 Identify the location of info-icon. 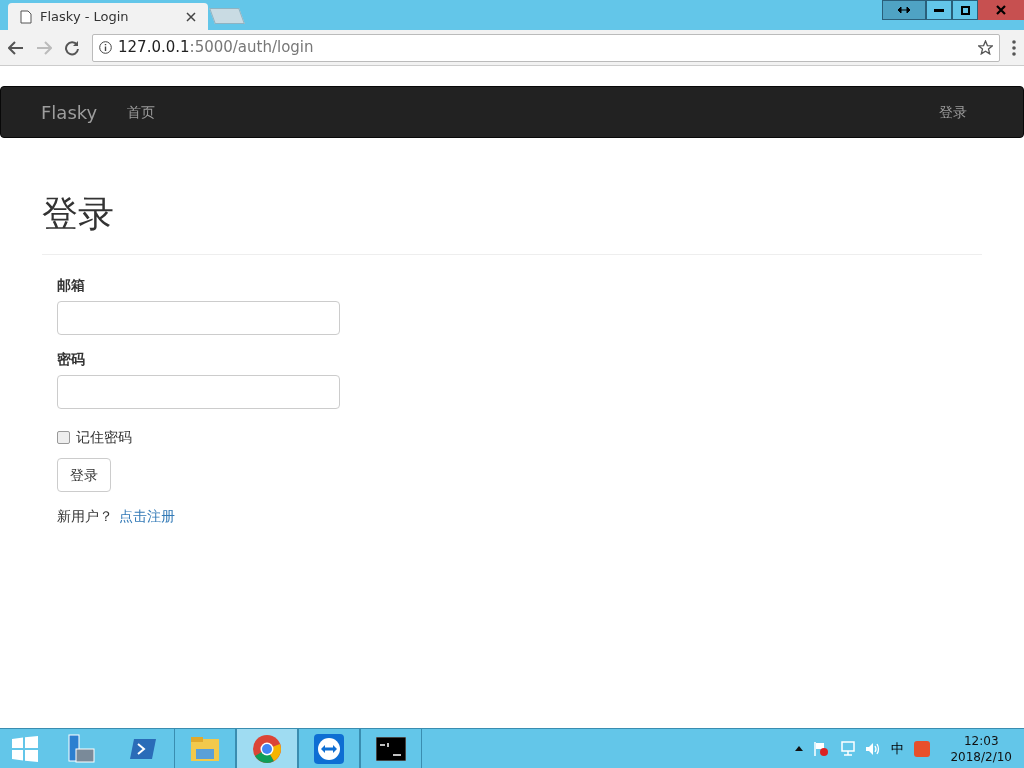
(105, 47).